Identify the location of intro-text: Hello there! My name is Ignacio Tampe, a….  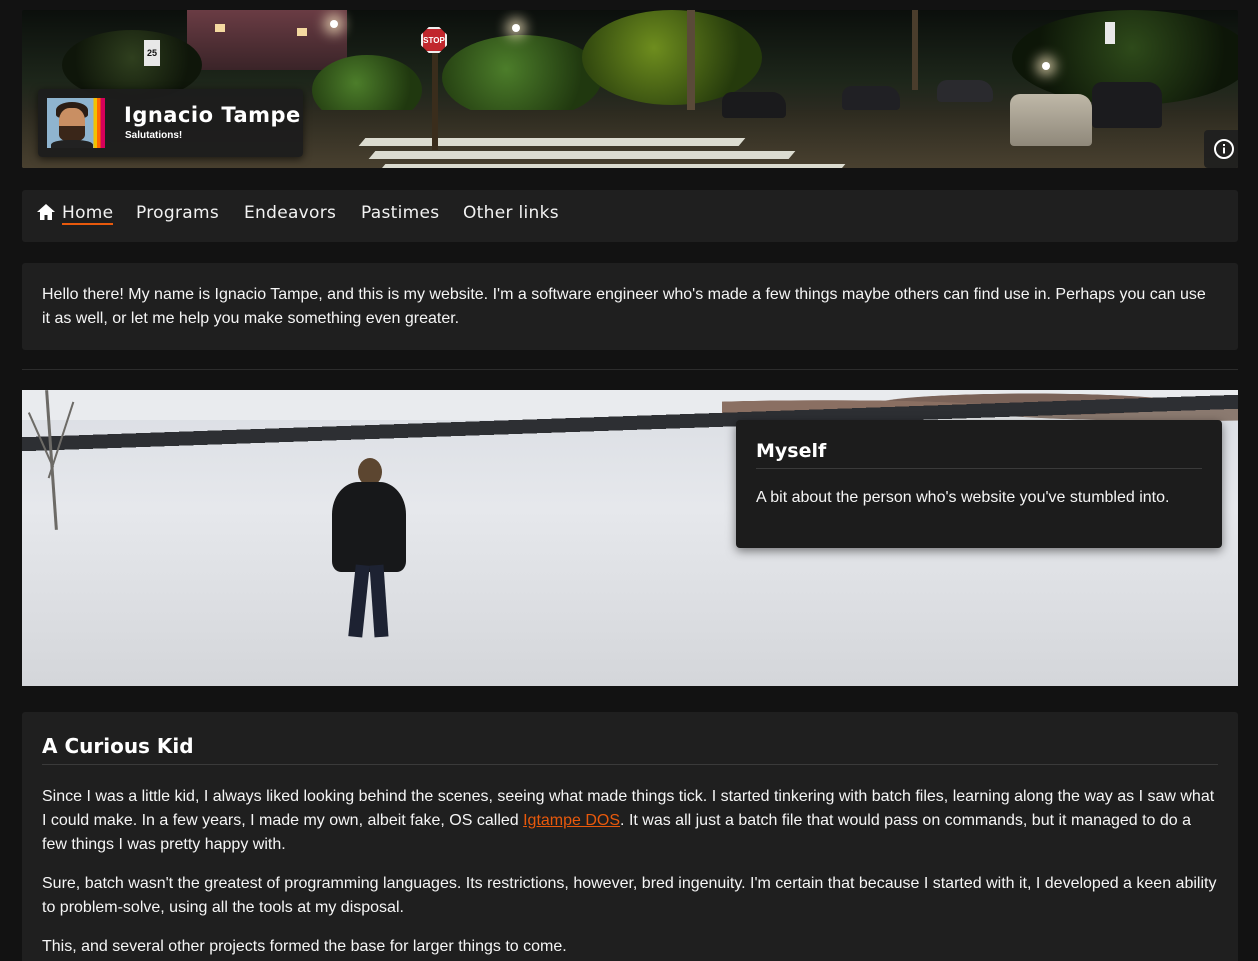
(624, 306).